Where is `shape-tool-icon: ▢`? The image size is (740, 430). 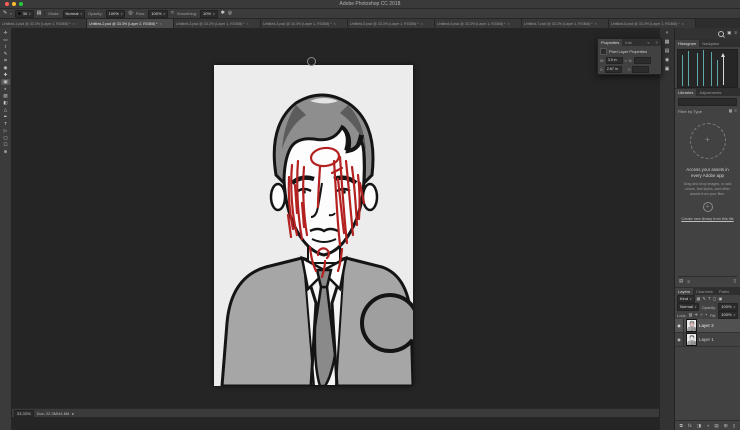
shape-tool-icon: ▢ is located at coordinates (5, 138).